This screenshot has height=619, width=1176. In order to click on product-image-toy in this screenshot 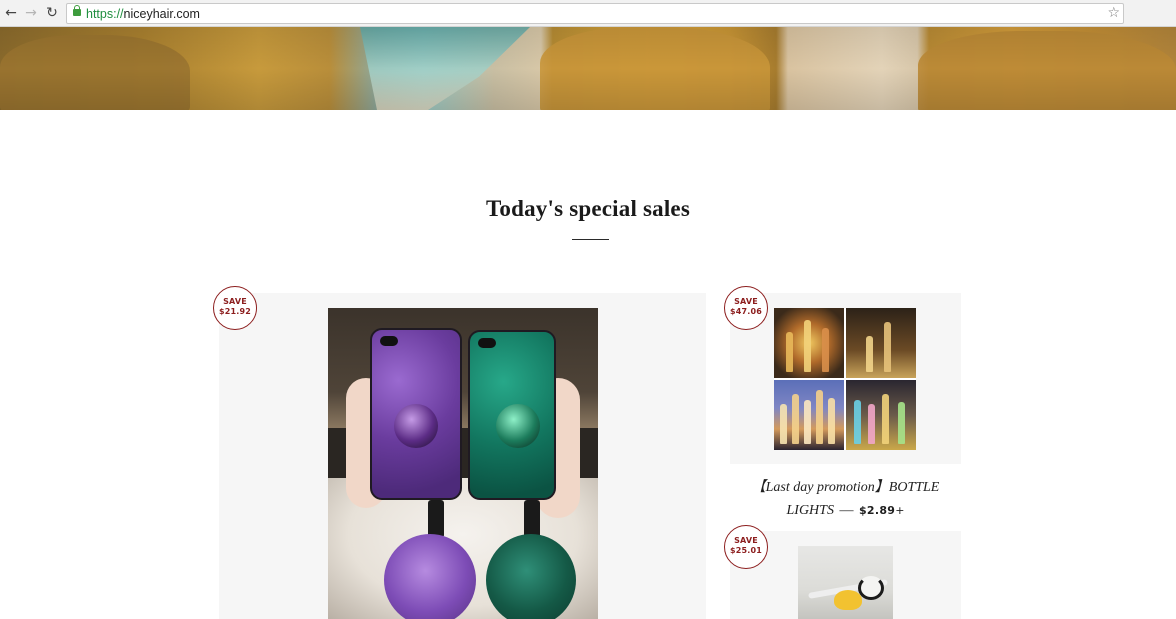, I will do `click(845, 582)`.